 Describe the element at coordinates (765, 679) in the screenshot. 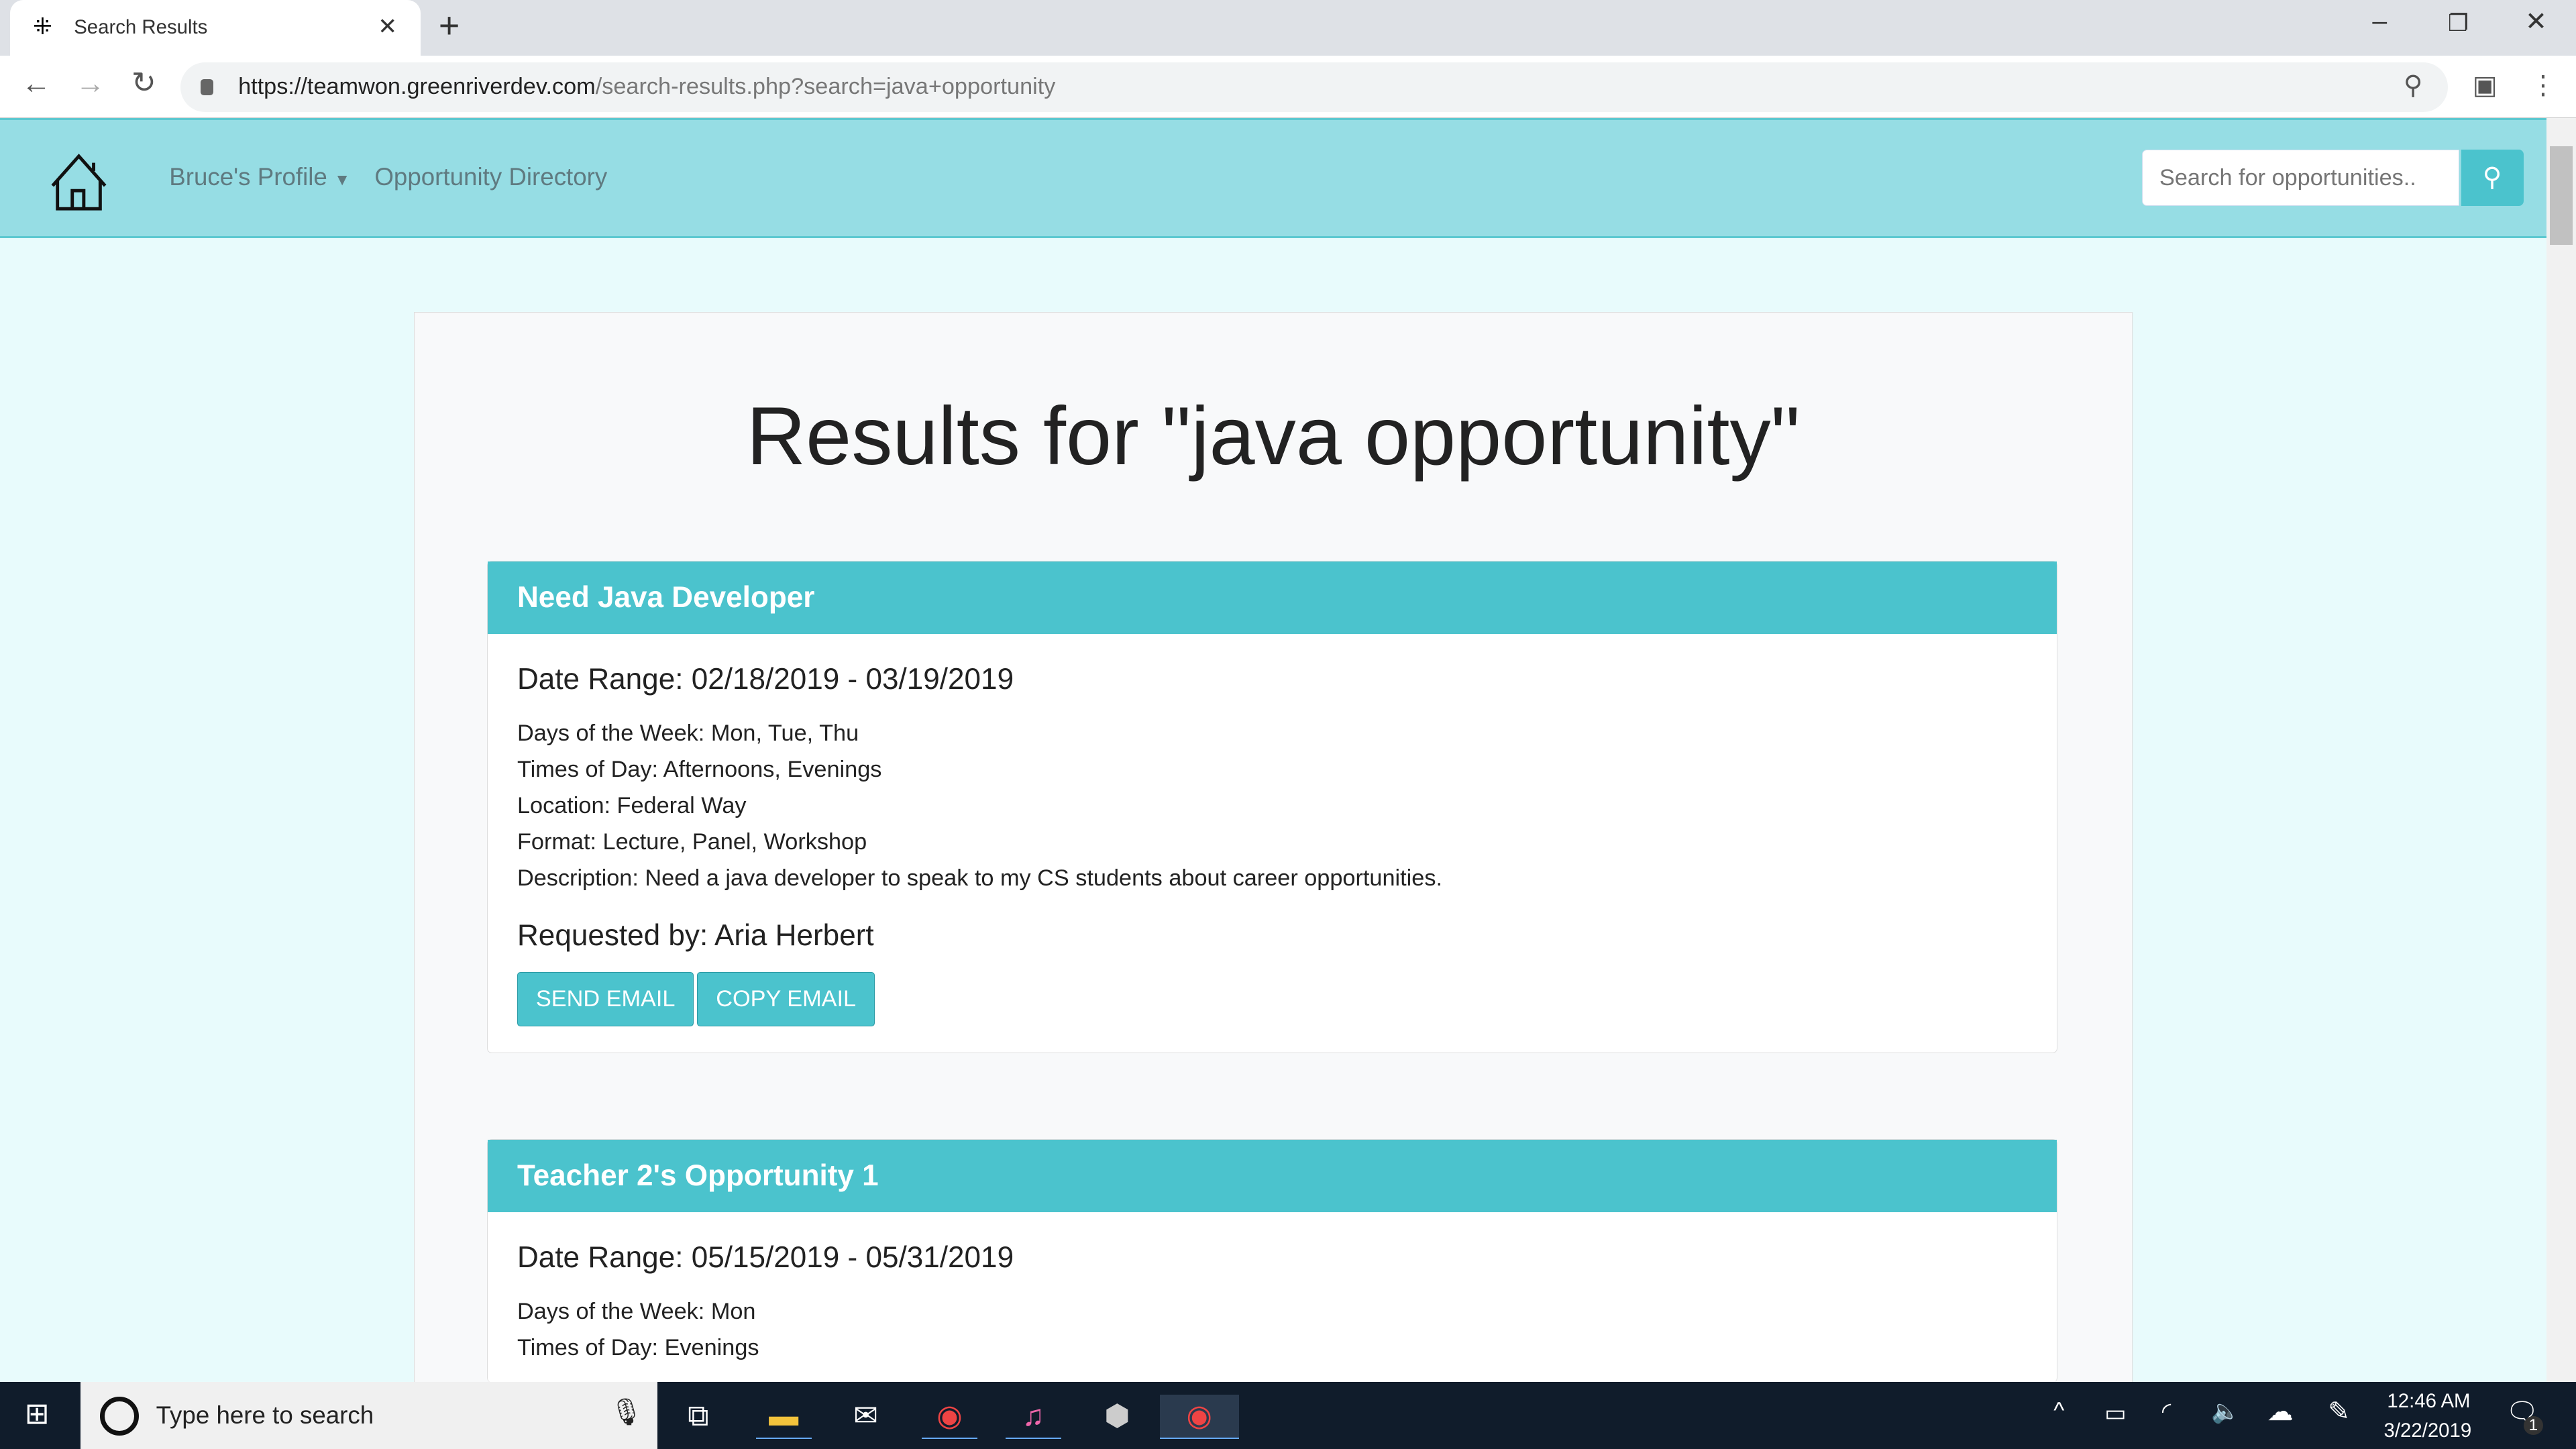

I see `date-range: Date Range: 02/18/2019 - 03/19/2019` at that location.